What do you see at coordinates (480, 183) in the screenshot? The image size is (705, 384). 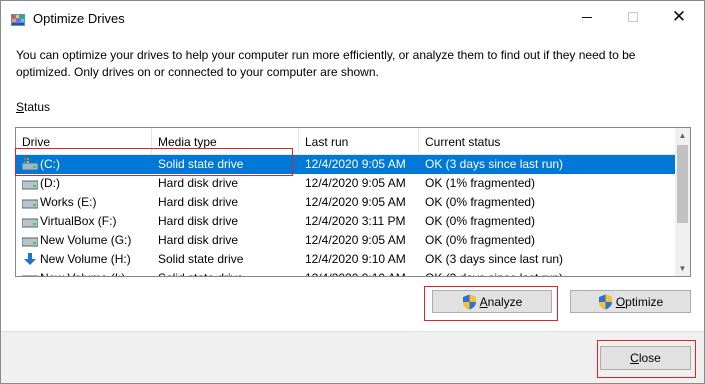 I see `current-status: OK (1% fragmented)` at bounding box center [480, 183].